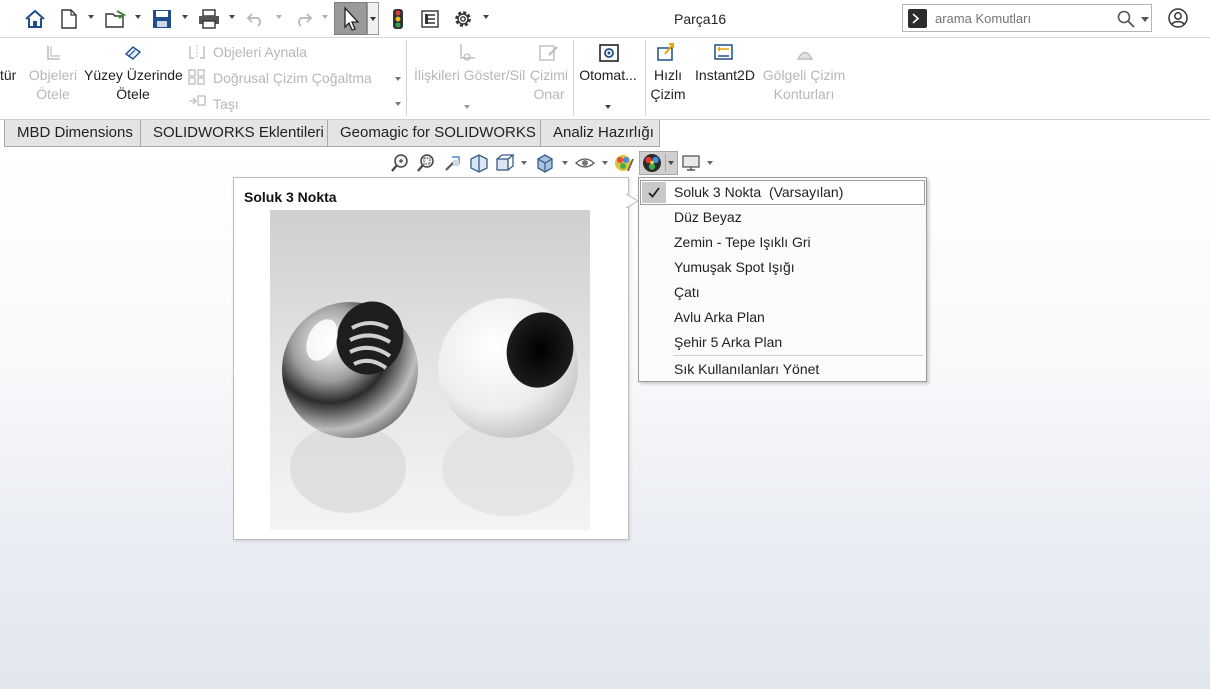  Describe the element at coordinates (467, 107) in the screenshot. I see `relations-dropdown-icon` at that location.